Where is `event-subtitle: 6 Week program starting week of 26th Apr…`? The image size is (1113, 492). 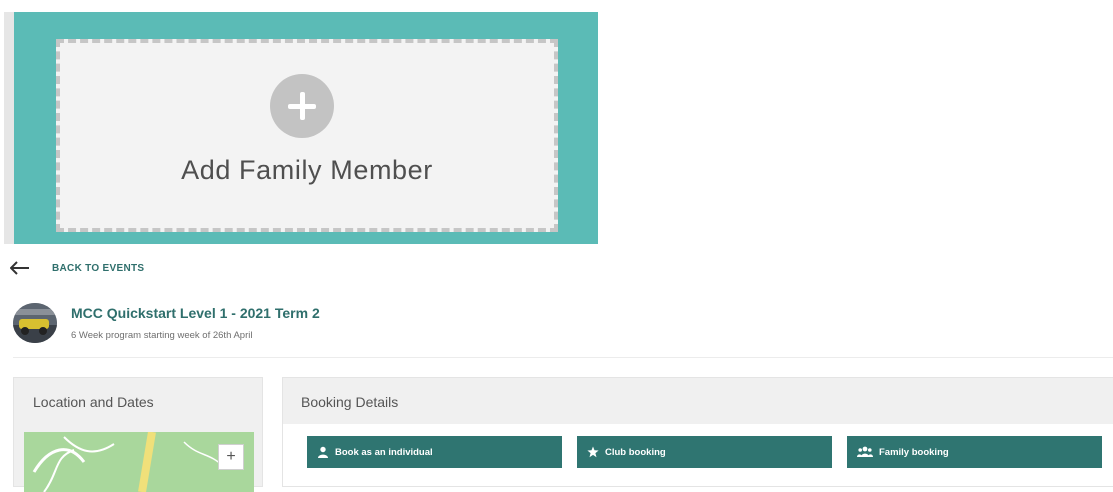 event-subtitle: 6 Week program starting week of 26th Apr… is located at coordinates (162, 335).